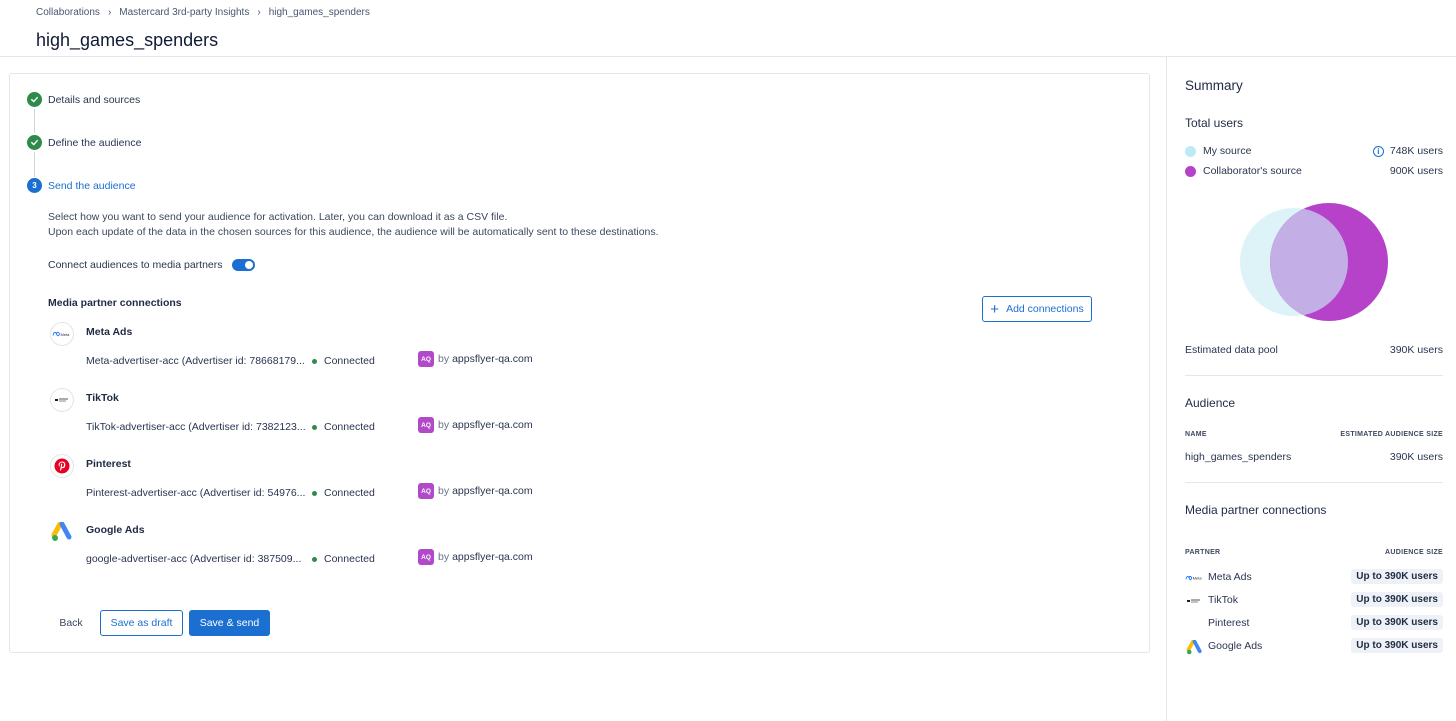 The height and width of the screenshot is (721, 1456). What do you see at coordinates (1314, 152) in the screenshot?
I see `legend-my-source: My source i 748K users` at bounding box center [1314, 152].